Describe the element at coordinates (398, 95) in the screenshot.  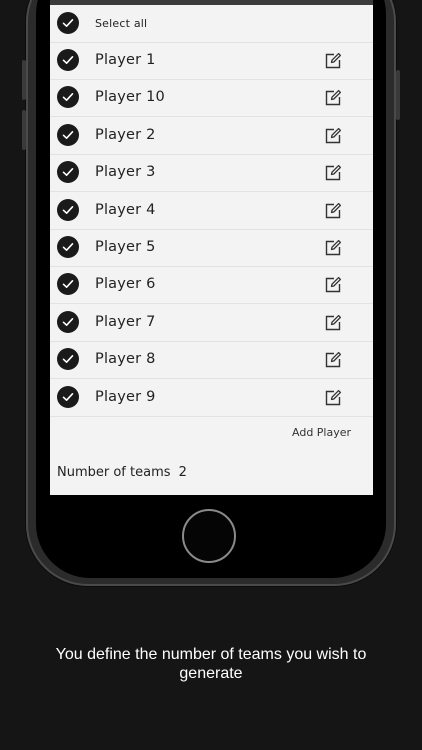
I see `power-button` at that location.